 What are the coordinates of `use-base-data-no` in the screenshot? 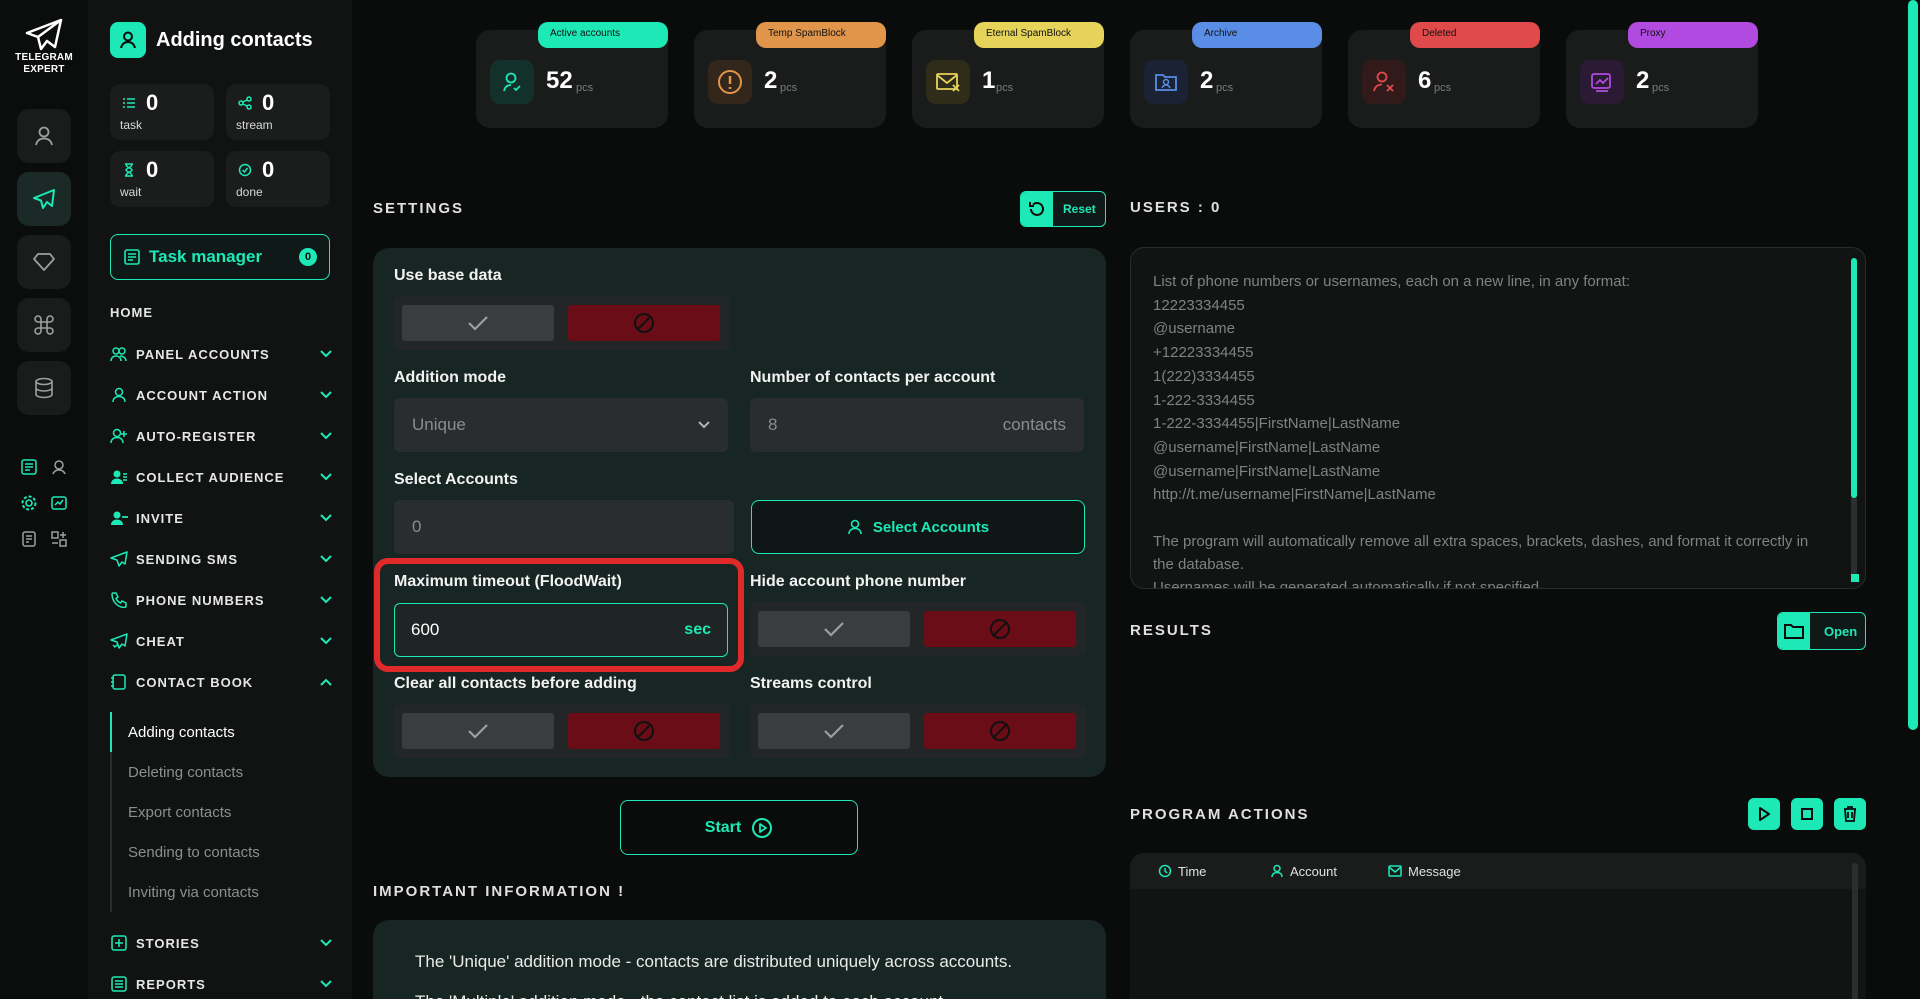 It's located at (644, 323).